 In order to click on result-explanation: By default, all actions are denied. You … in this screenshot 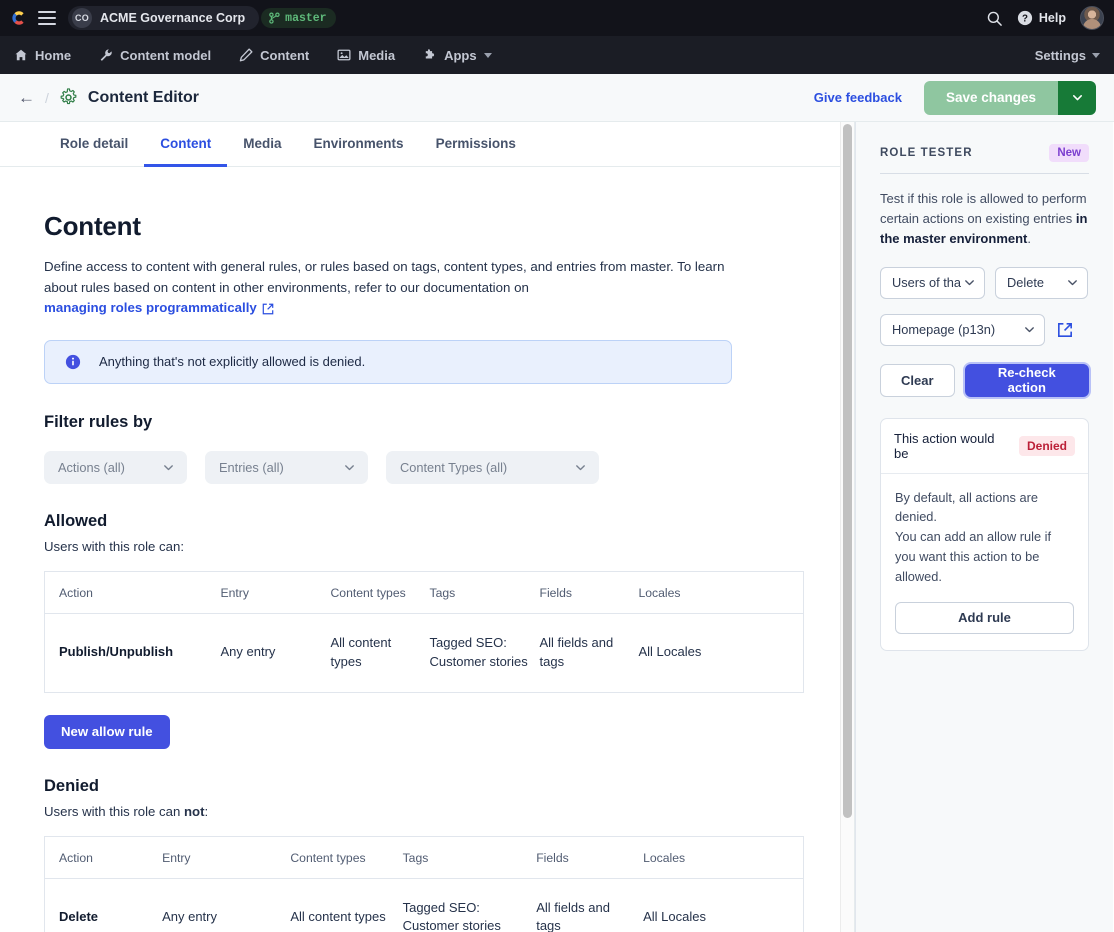, I will do `click(973, 536)`.